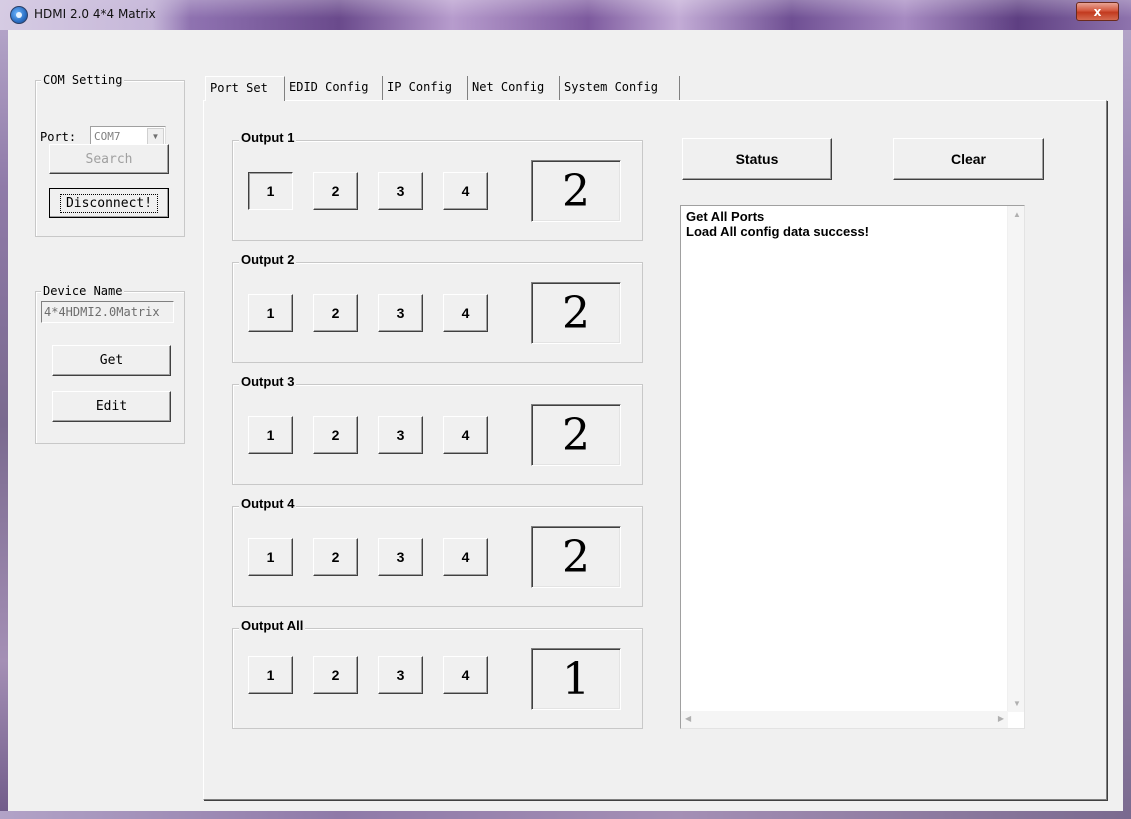  What do you see at coordinates (1017, 704) in the screenshot?
I see `scroll-down-icon: ▼` at bounding box center [1017, 704].